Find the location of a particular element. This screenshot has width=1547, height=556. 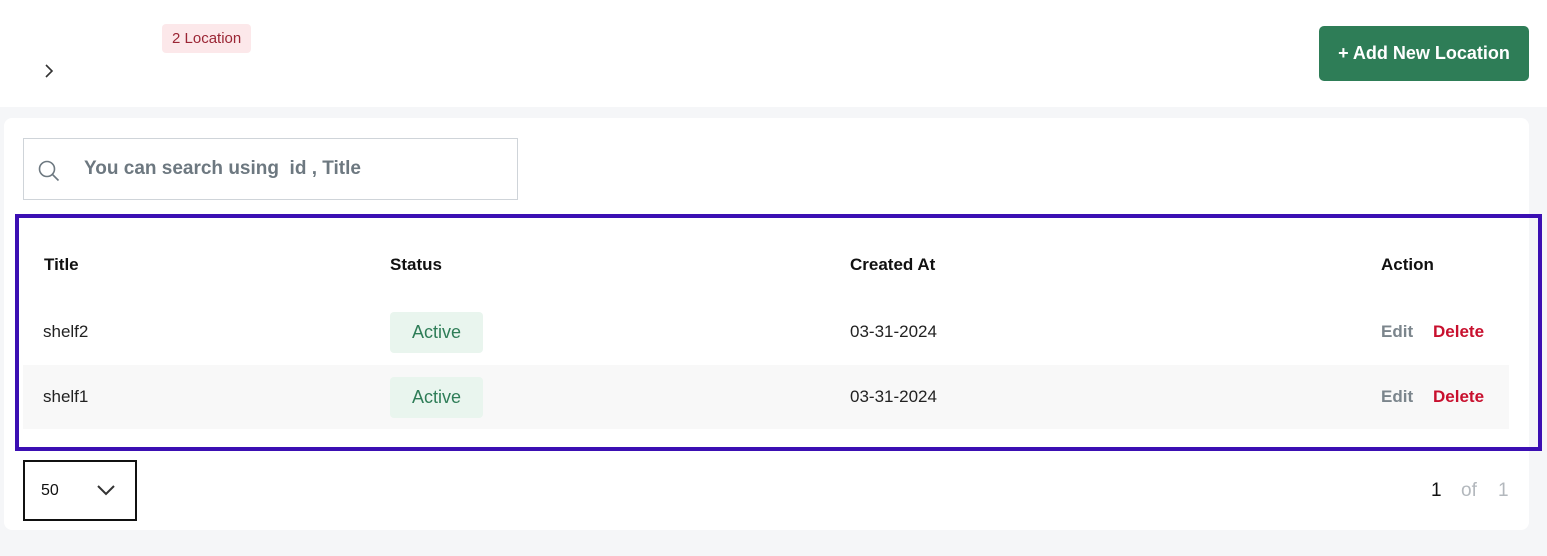

current-page: 1 is located at coordinates (1436, 490).